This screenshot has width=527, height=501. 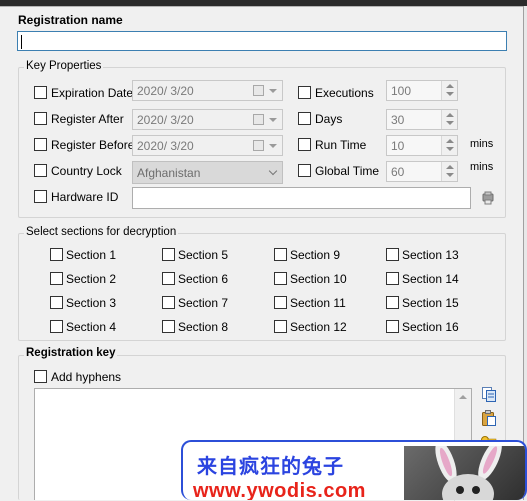 What do you see at coordinates (280, 254) in the screenshot?
I see `section-9-checkbox` at bounding box center [280, 254].